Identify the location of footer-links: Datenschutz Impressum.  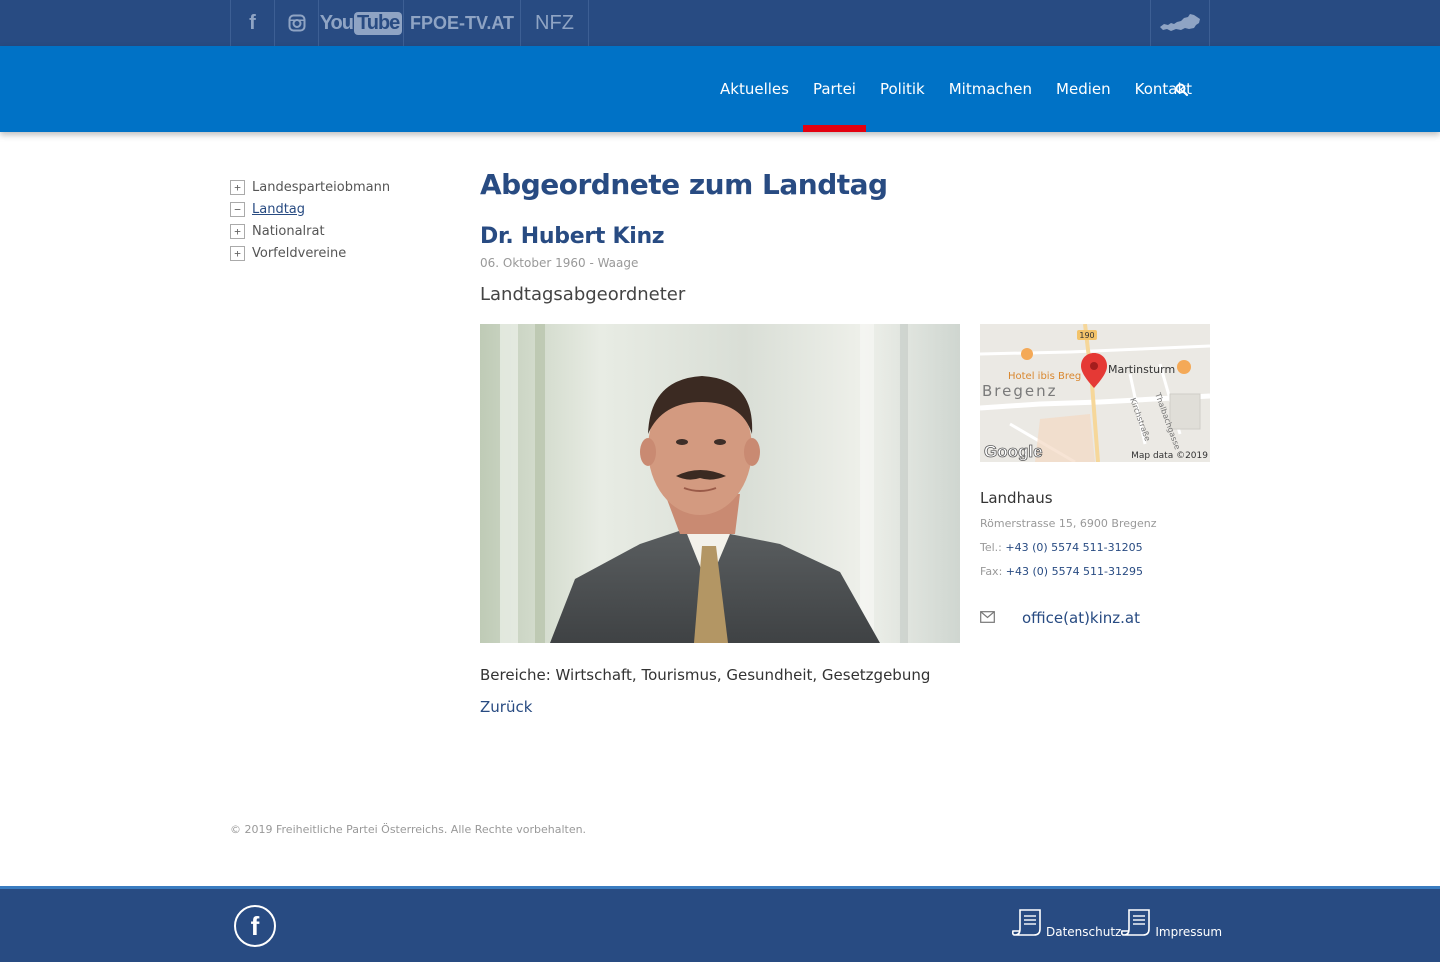
(1117, 923).